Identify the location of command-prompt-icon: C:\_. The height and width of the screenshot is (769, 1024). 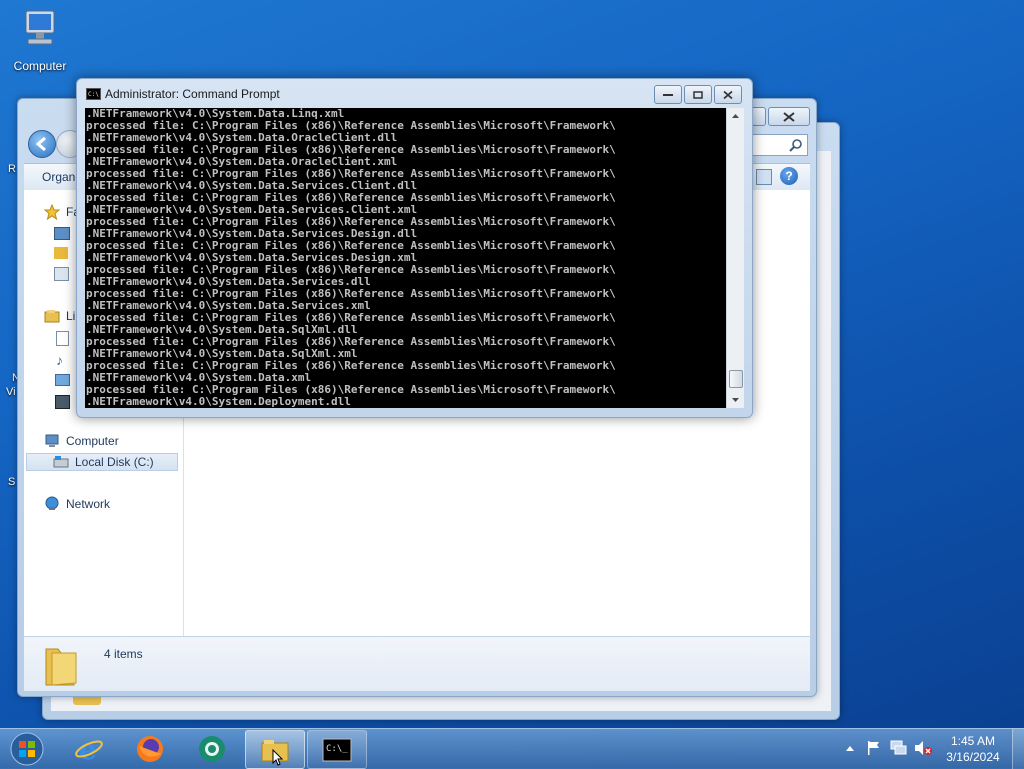
(337, 749).